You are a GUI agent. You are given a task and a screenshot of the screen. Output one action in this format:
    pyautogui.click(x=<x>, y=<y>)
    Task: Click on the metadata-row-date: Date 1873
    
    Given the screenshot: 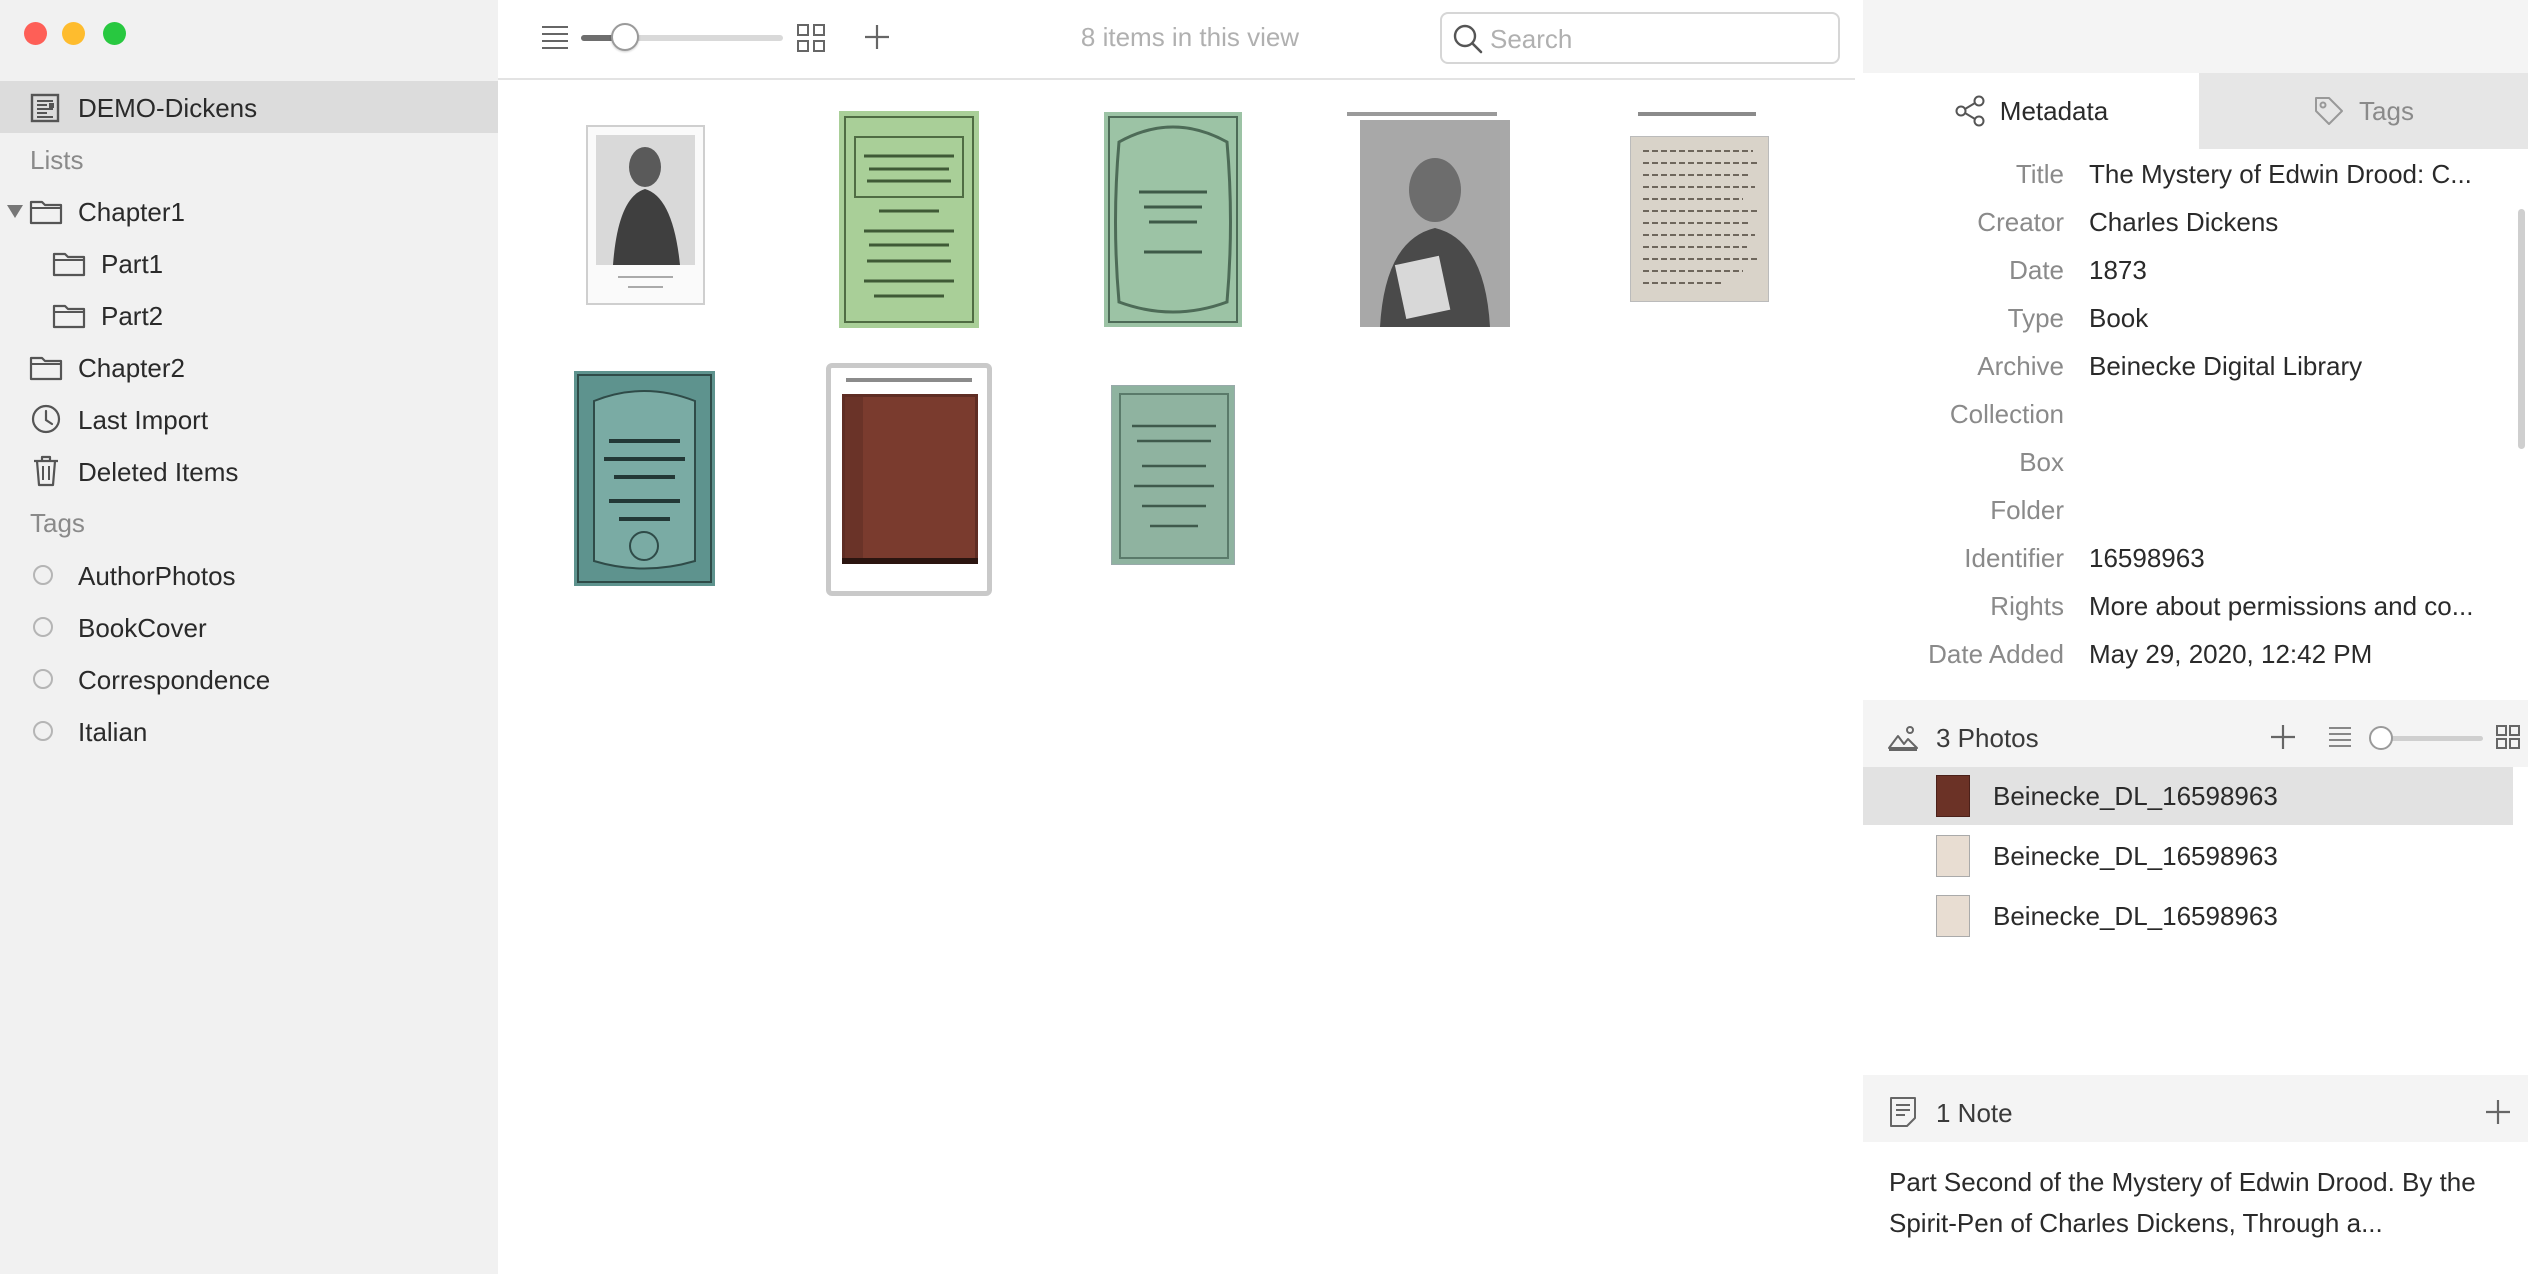 What is the action you would take?
    pyautogui.click(x=2195, y=279)
    